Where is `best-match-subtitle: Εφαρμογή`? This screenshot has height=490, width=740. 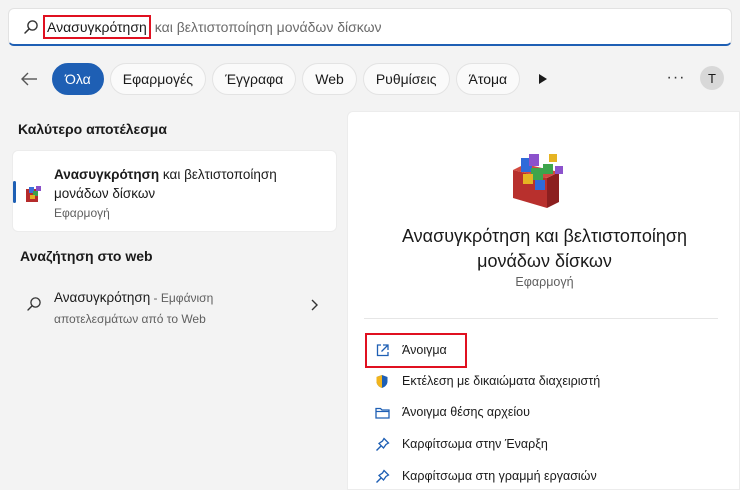 best-match-subtitle: Εφαρμογή is located at coordinates (82, 213).